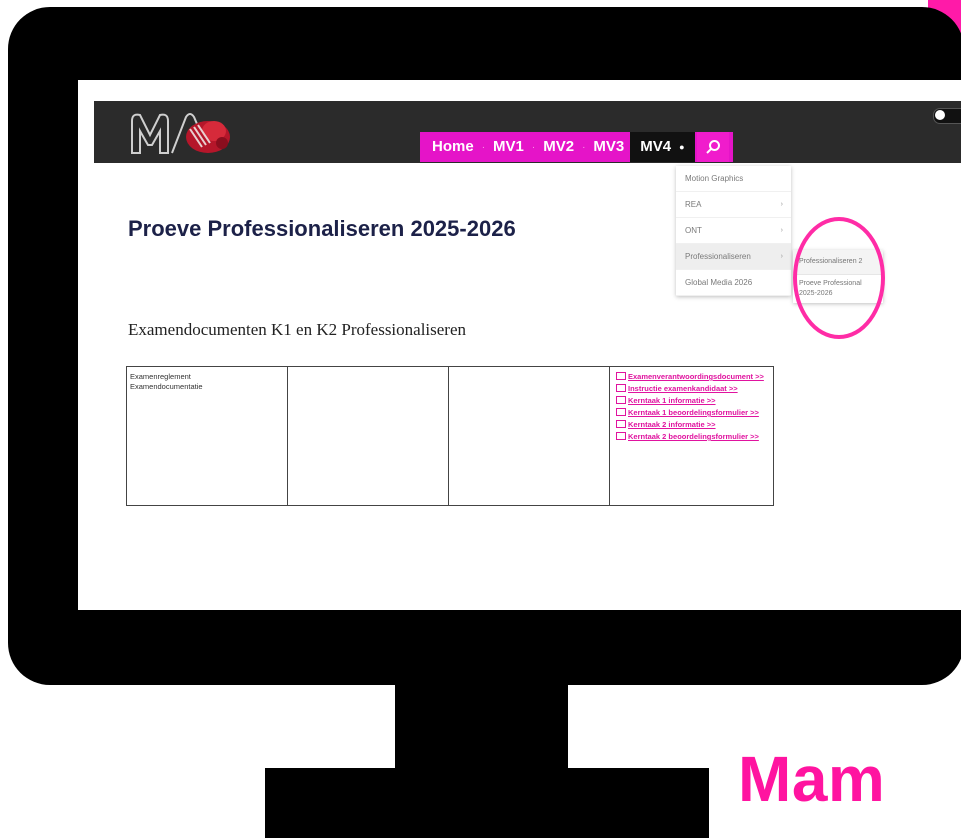  I want to click on monitor-neck, so click(481, 729).